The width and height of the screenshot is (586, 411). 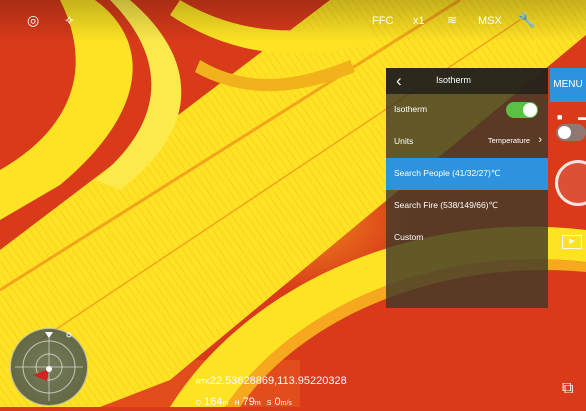 What do you see at coordinates (237, 403) in the screenshot?
I see `height-label: H` at bounding box center [237, 403].